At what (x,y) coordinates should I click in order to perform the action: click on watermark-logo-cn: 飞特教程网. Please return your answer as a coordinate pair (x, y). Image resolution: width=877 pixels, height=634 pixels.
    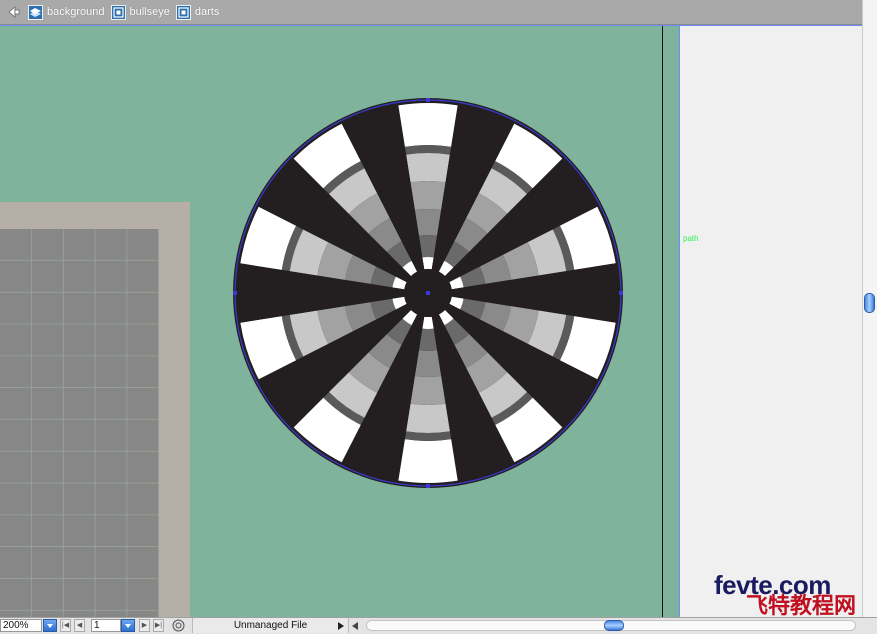
    Looking at the image, I should click on (801, 605).